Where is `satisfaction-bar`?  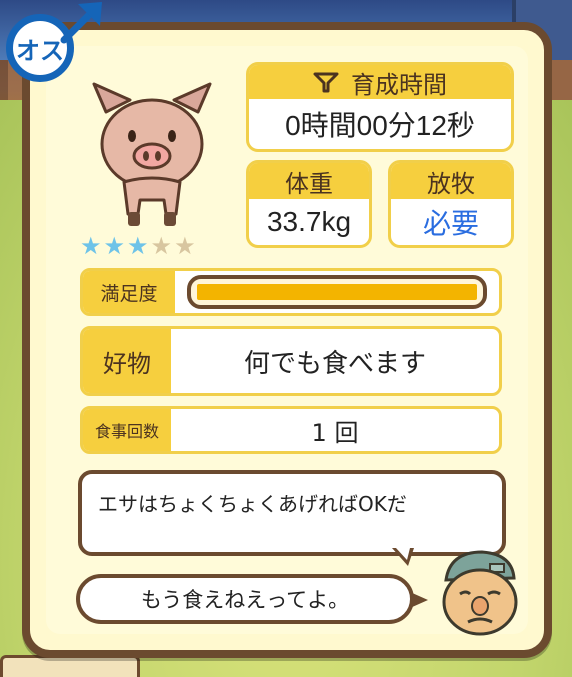 satisfaction-bar is located at coordinates (337, 292).